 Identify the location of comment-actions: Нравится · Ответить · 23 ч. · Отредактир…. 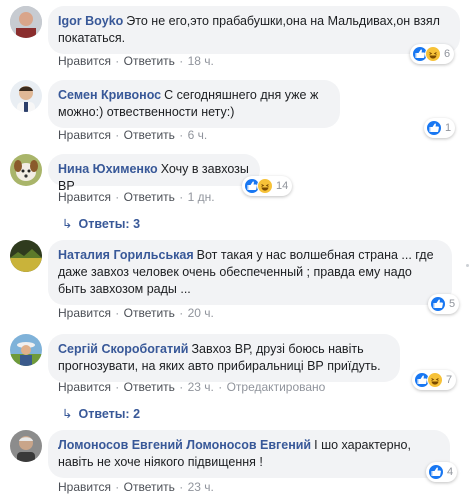
(191, 387).